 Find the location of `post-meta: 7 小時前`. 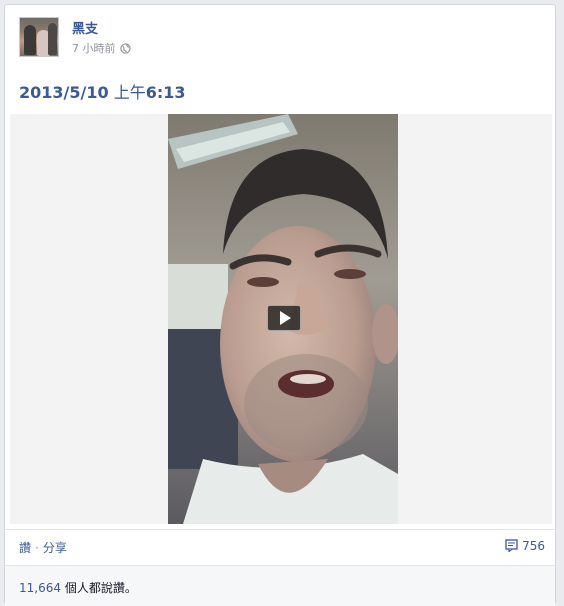

post-meta: 7 小時前 is located at coordinates (101, 48).